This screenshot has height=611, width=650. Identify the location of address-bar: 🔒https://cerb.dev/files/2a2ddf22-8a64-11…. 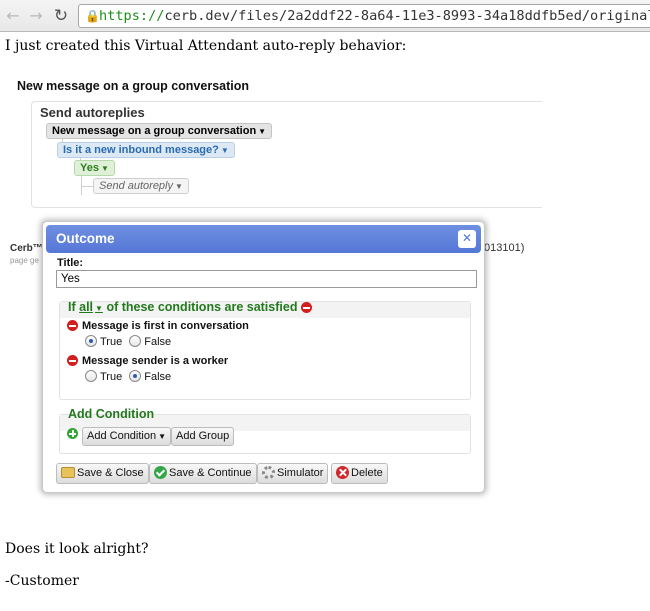
(364, 16).